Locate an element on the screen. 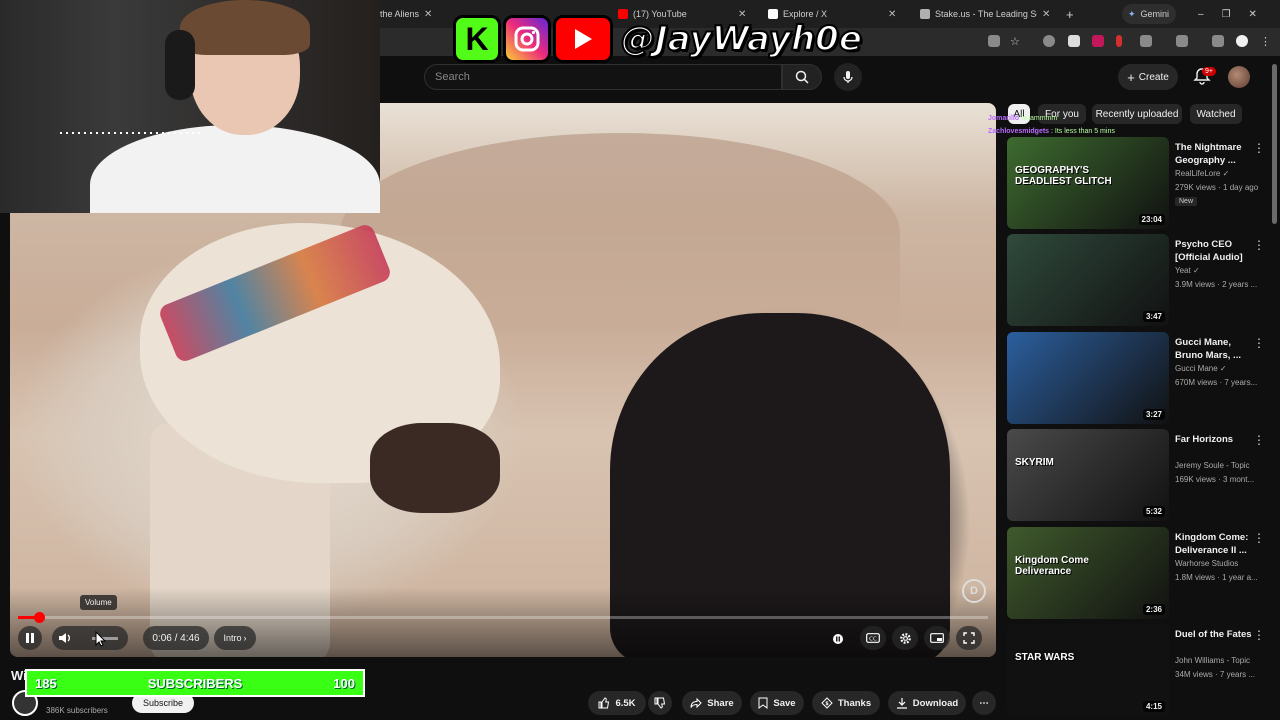 The width and height of the screenshot is (1280, 720). chat-username: Jomarillo is located at coordinates (1004, 118).